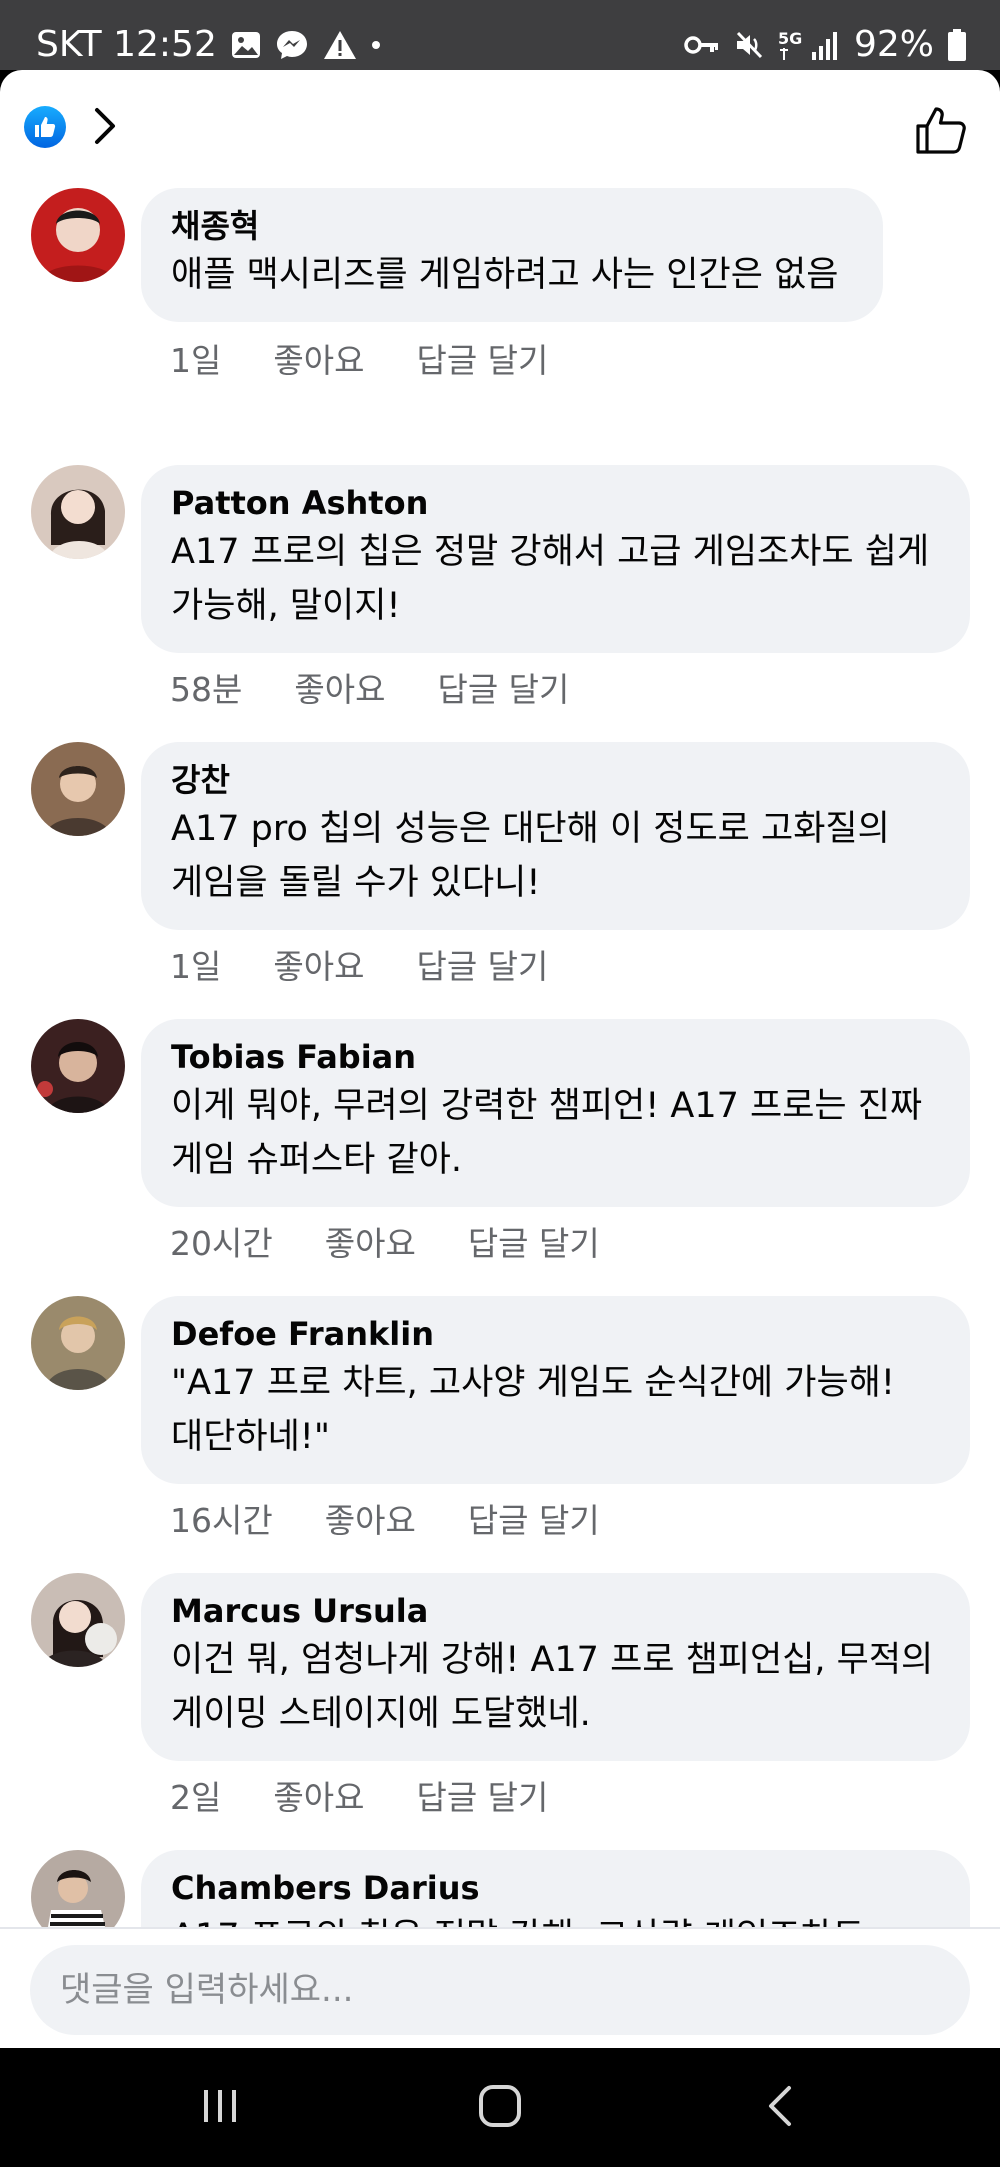 The height and width of the screenshot is (2167, 1000). Describe the element at coordinates (553, 503) in the screenshot. I see `comment-author: Patton Ashton` at that location.